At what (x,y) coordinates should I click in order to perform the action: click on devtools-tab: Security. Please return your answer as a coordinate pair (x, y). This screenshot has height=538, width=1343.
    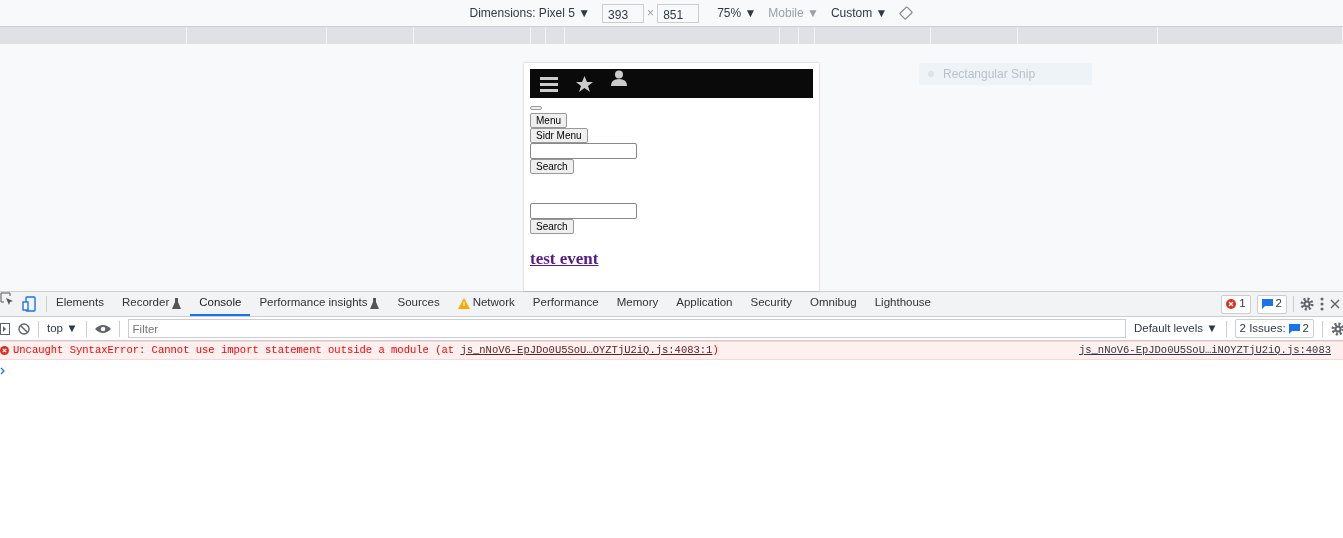
    Looking at the image, I should click on (771, 304).